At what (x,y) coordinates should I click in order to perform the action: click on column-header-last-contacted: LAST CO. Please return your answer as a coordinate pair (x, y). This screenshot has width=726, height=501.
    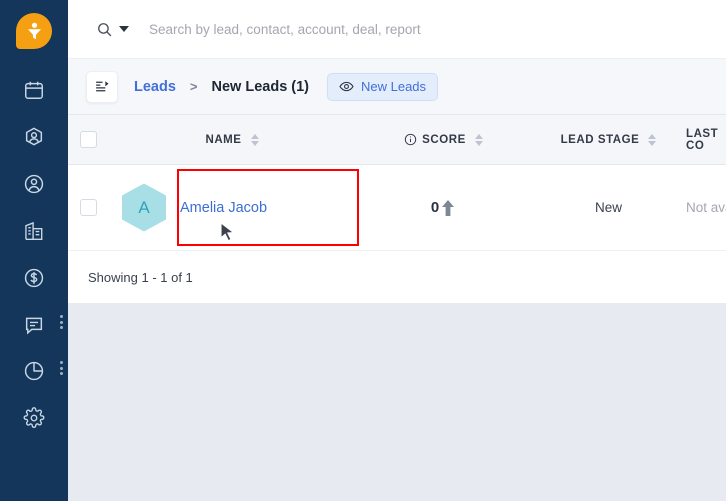
    Looking at the image, I should click on (706, 140).